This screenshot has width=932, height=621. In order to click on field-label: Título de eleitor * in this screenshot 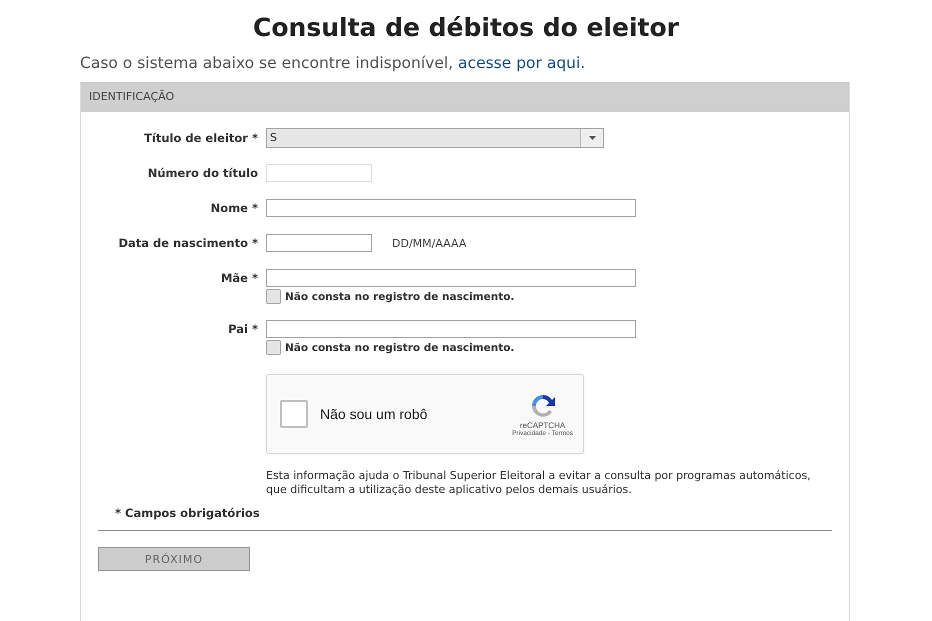, I will do `click(201, 138)`.